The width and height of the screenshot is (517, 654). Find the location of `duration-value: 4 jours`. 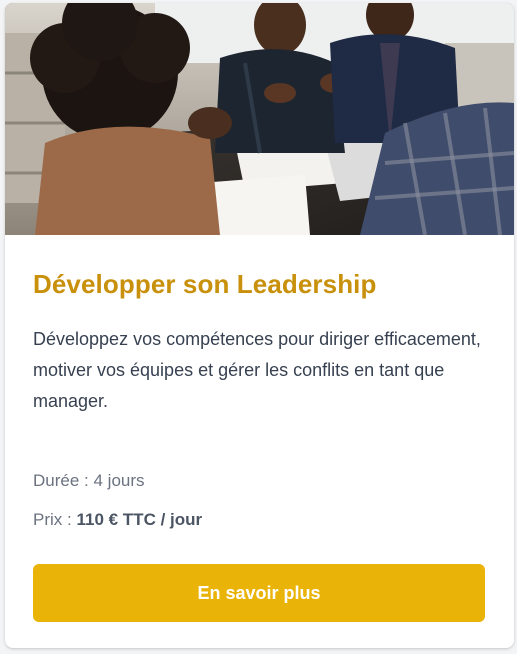

duration-value: 4 jours is located at coordinates (119, 480).